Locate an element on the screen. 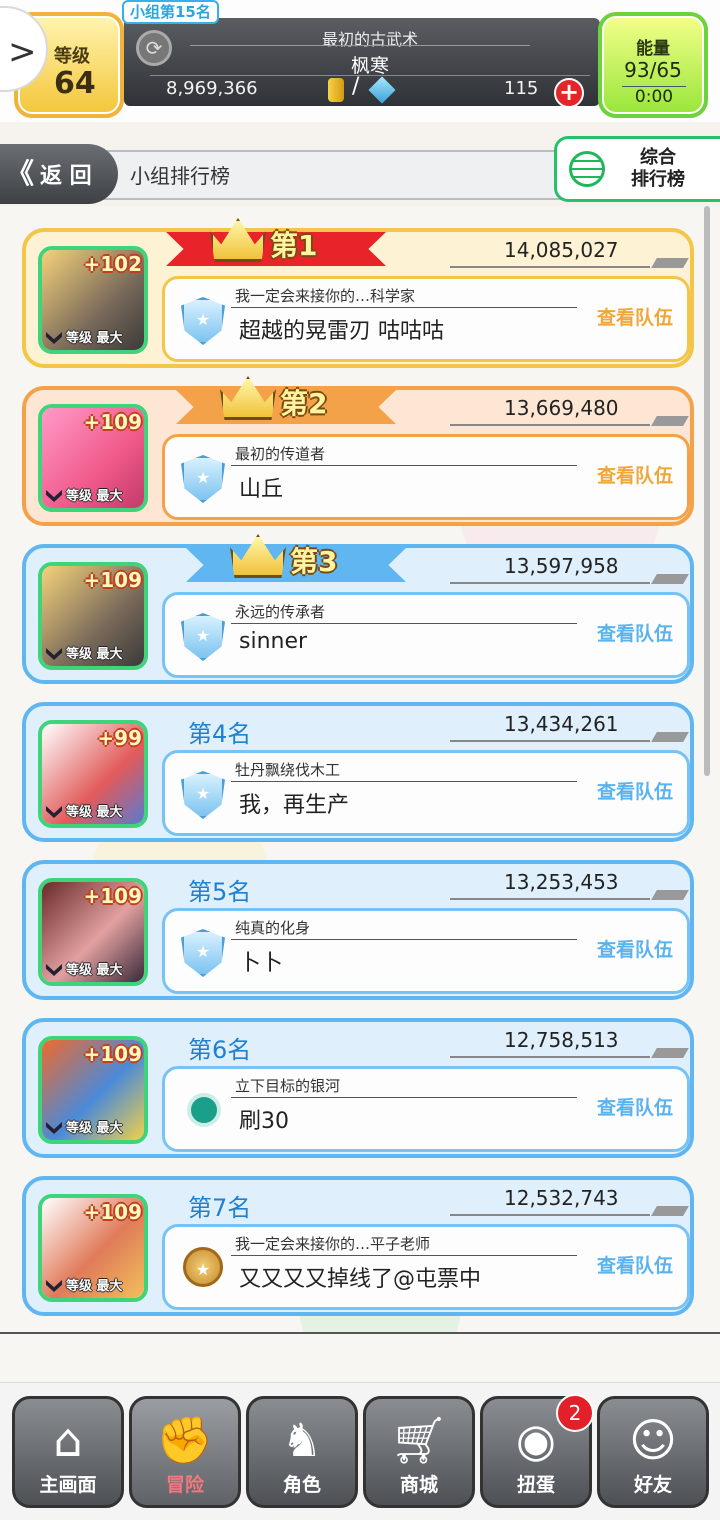 Image resolution: width=720 pixels, height=1520 pixels. player-card: ★ 牡丹飘绕伐木工 我，再生产 查看队伍 is located at coordinates (426, 793).